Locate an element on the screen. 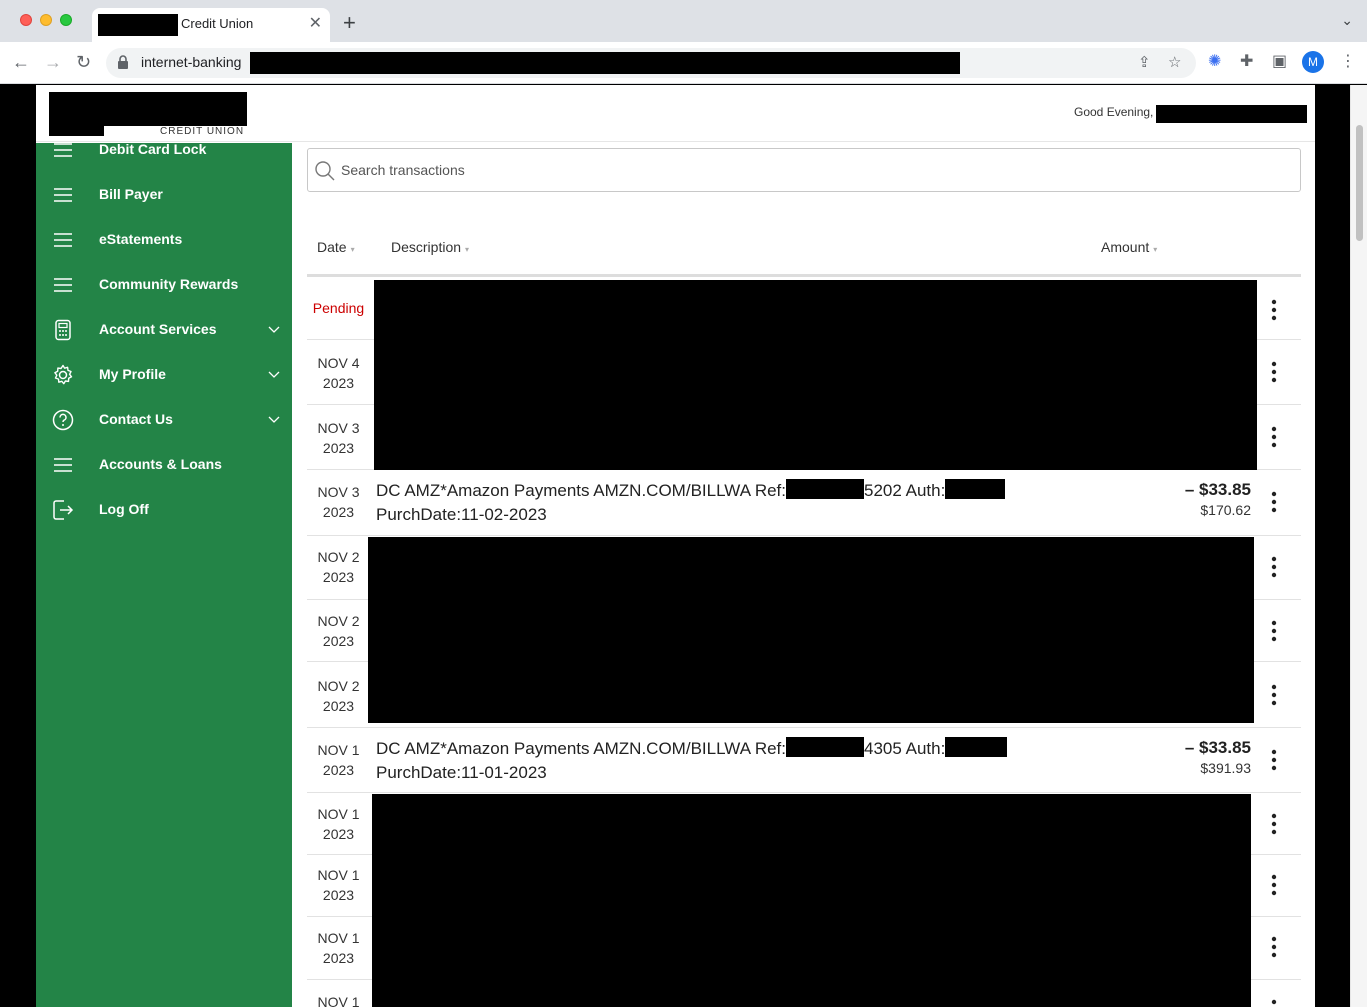  close-window-button is located at coordinates (26, 20).